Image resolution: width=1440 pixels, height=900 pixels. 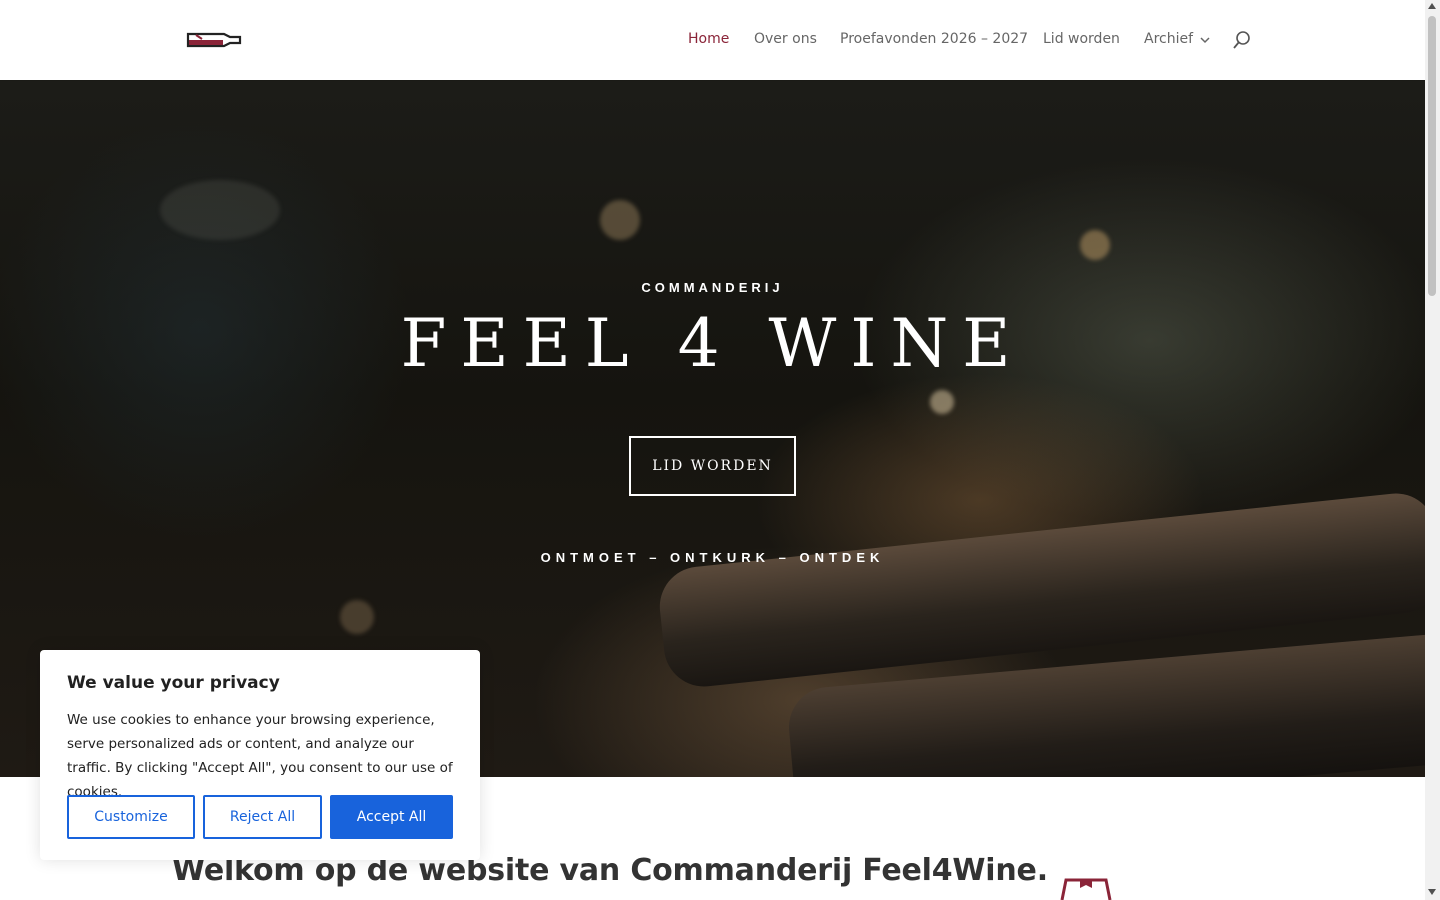 I want to click on hero-tagline: ONTMOET – ONTKURK – ONTDEK, so click(x=712, y=557).